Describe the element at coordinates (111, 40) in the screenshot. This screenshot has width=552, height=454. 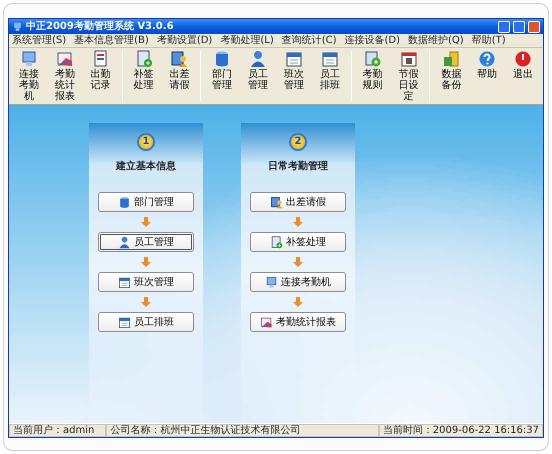
I see `menu-item: 基本信息管理(B)` at that location.